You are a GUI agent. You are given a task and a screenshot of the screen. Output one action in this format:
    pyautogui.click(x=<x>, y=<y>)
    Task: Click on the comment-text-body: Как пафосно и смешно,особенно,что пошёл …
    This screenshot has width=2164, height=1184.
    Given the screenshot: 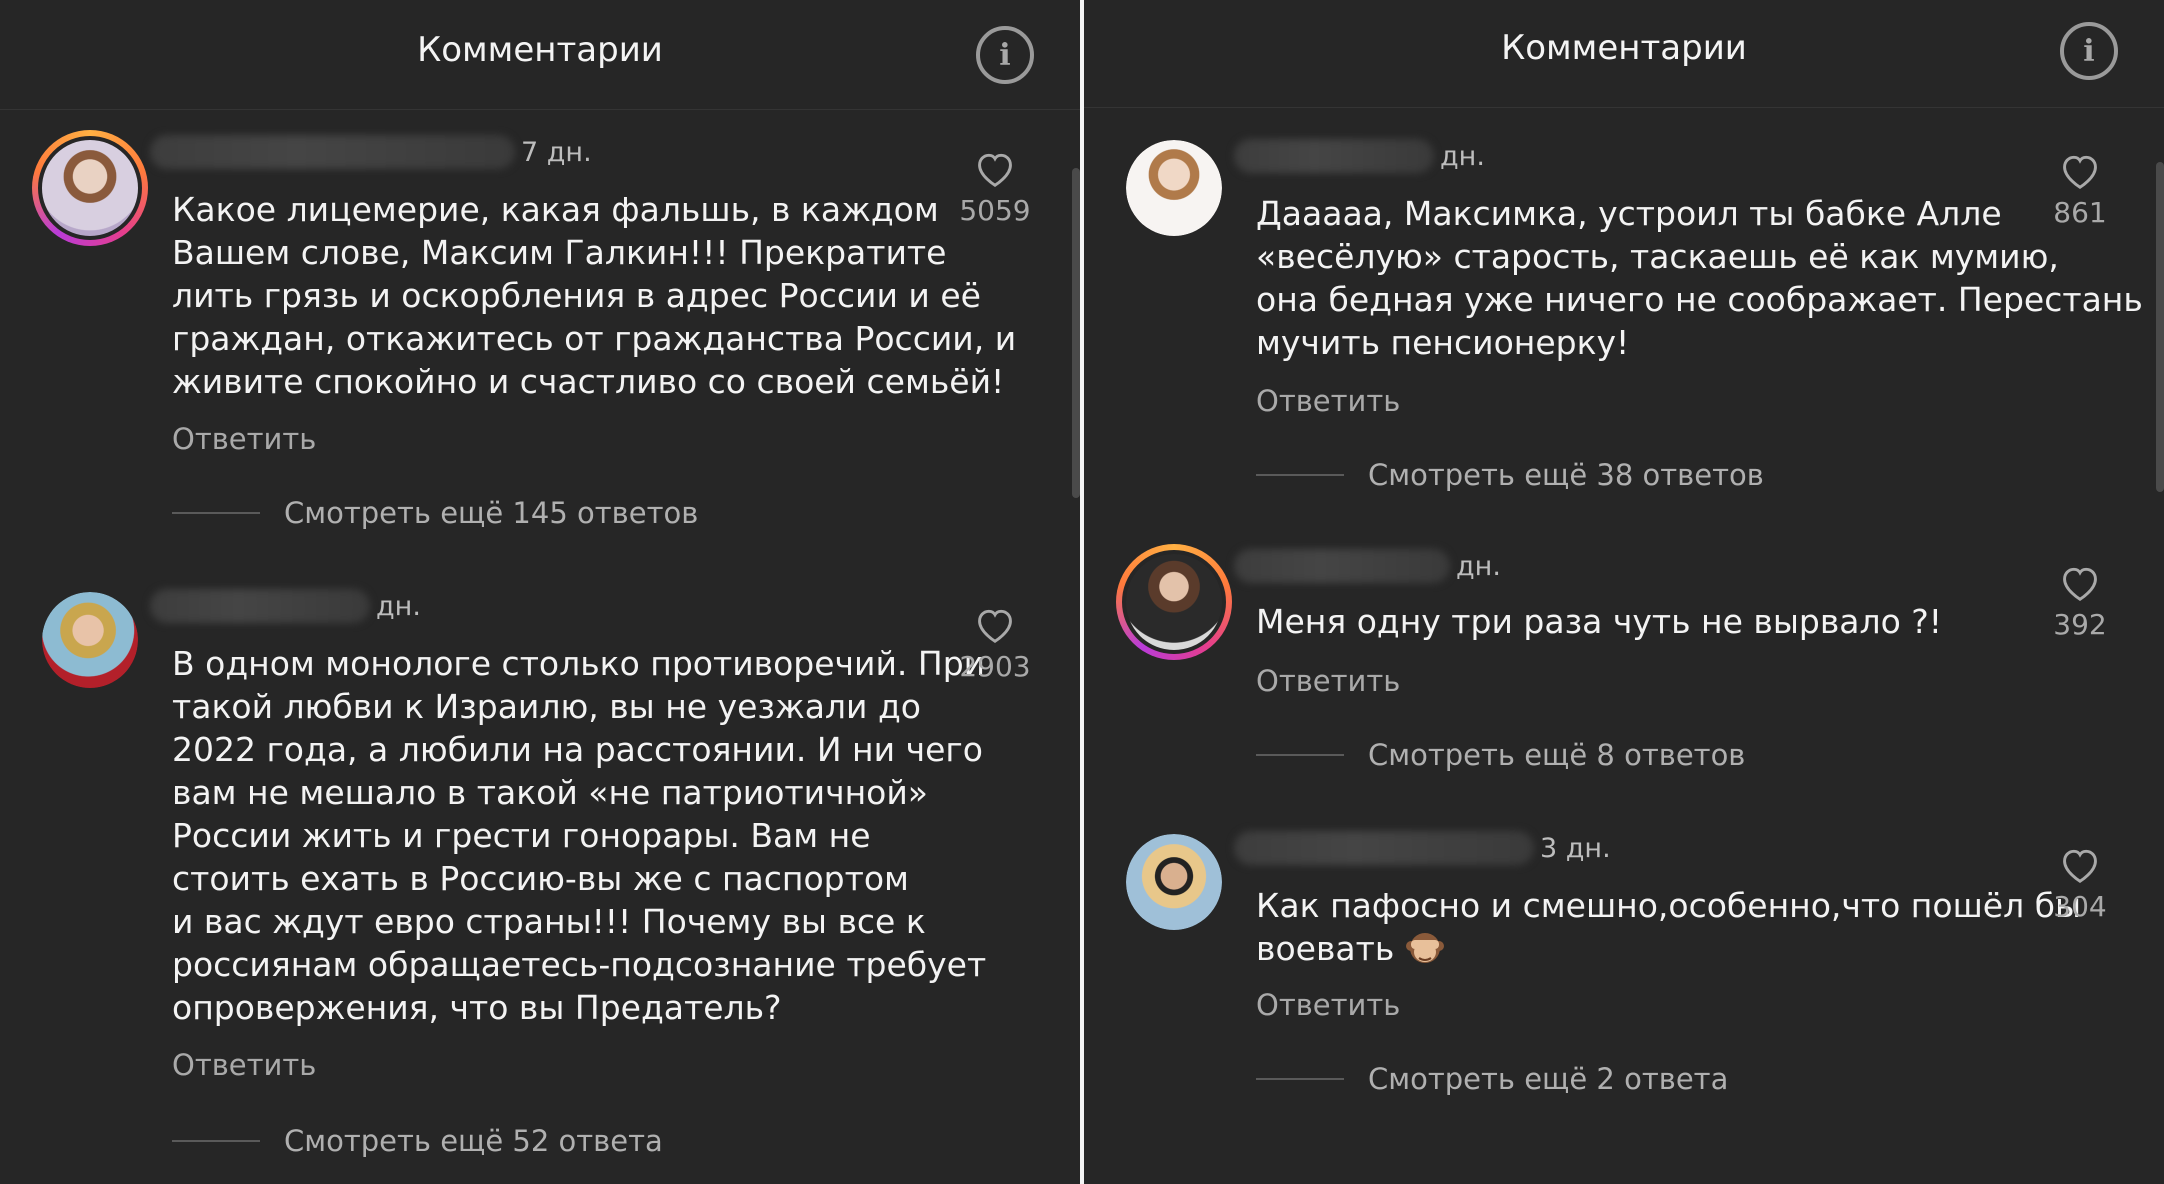 What is the action you would take?
    pyautogui.click(x=1669, y=927)
    